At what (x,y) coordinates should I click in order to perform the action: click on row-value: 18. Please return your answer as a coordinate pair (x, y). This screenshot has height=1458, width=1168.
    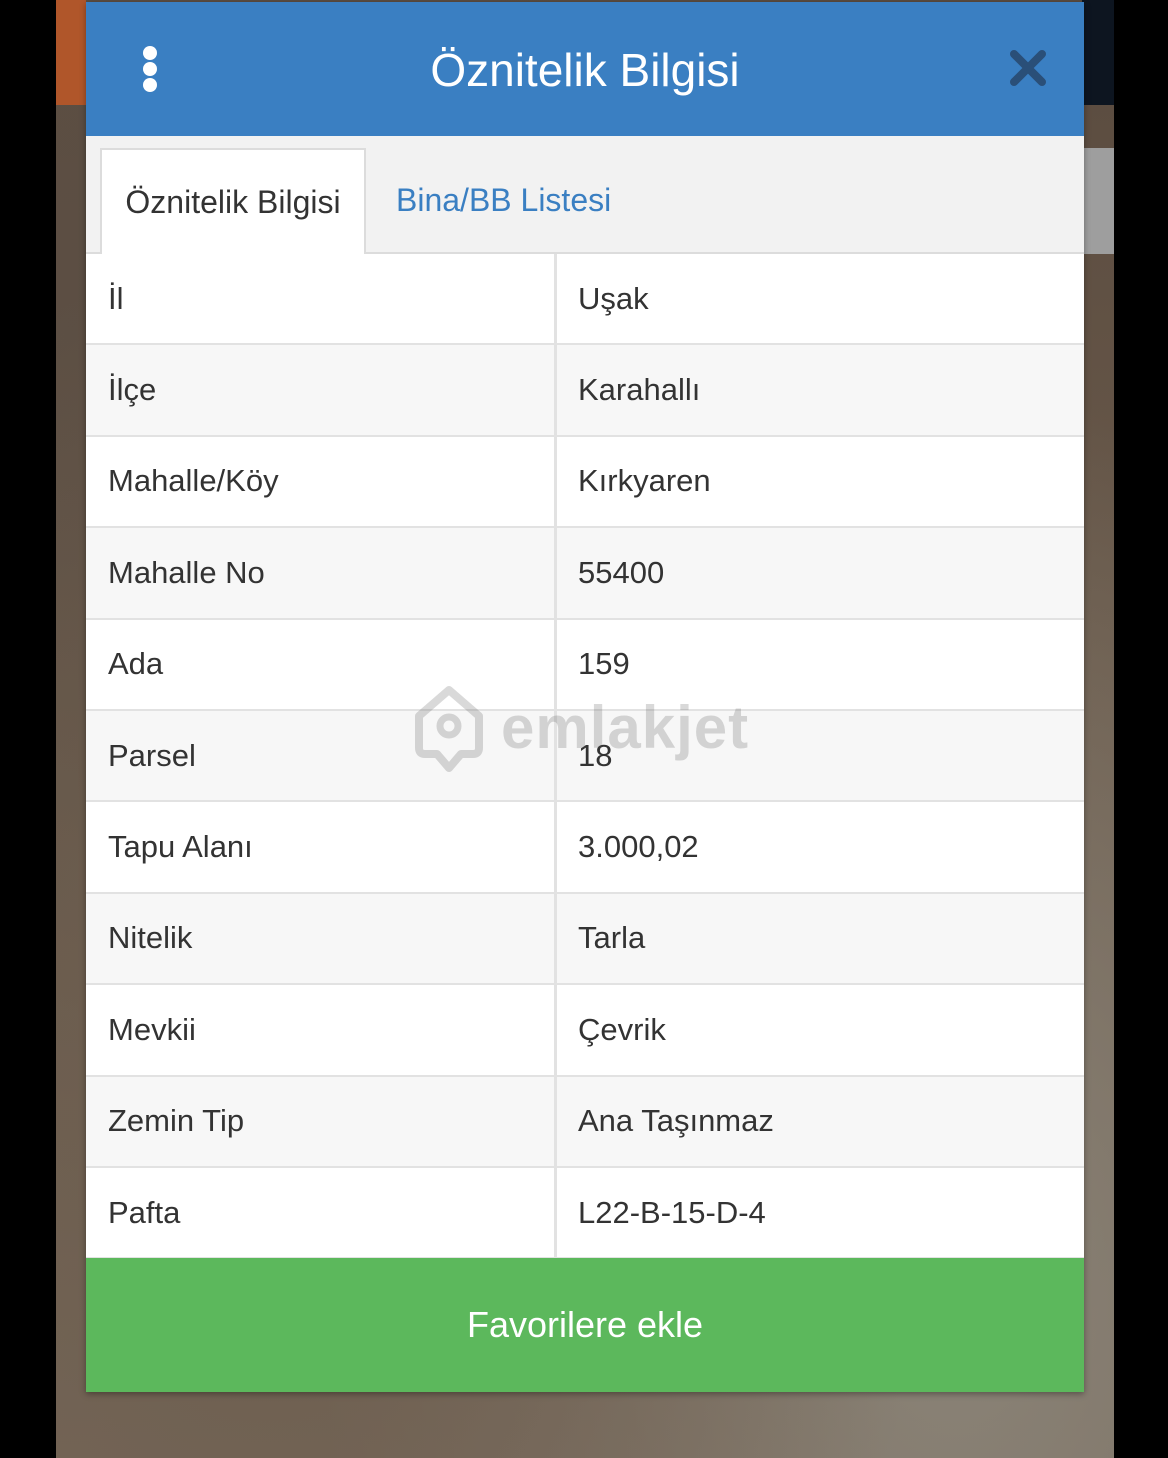
    Looking at the image, I should click on (595, 755).